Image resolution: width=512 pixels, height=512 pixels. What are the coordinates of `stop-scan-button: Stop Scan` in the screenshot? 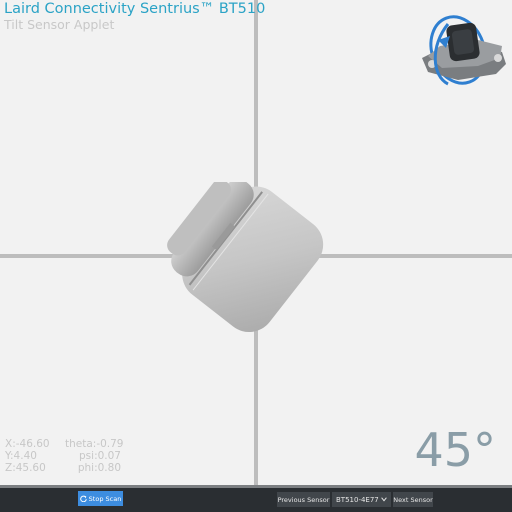 It's located at (100, 498).